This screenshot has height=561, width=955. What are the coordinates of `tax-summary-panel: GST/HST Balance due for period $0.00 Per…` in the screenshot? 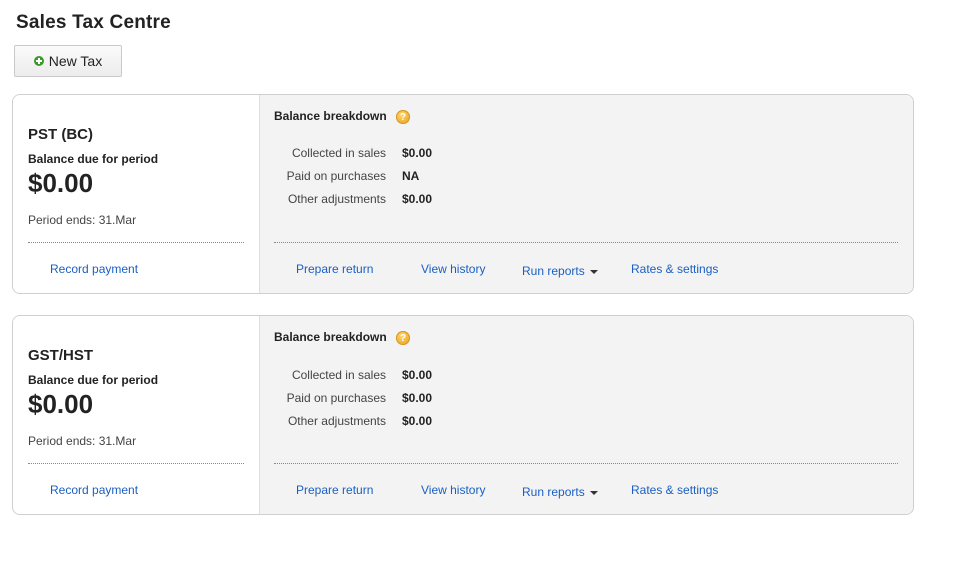 It's located at (136, 415).